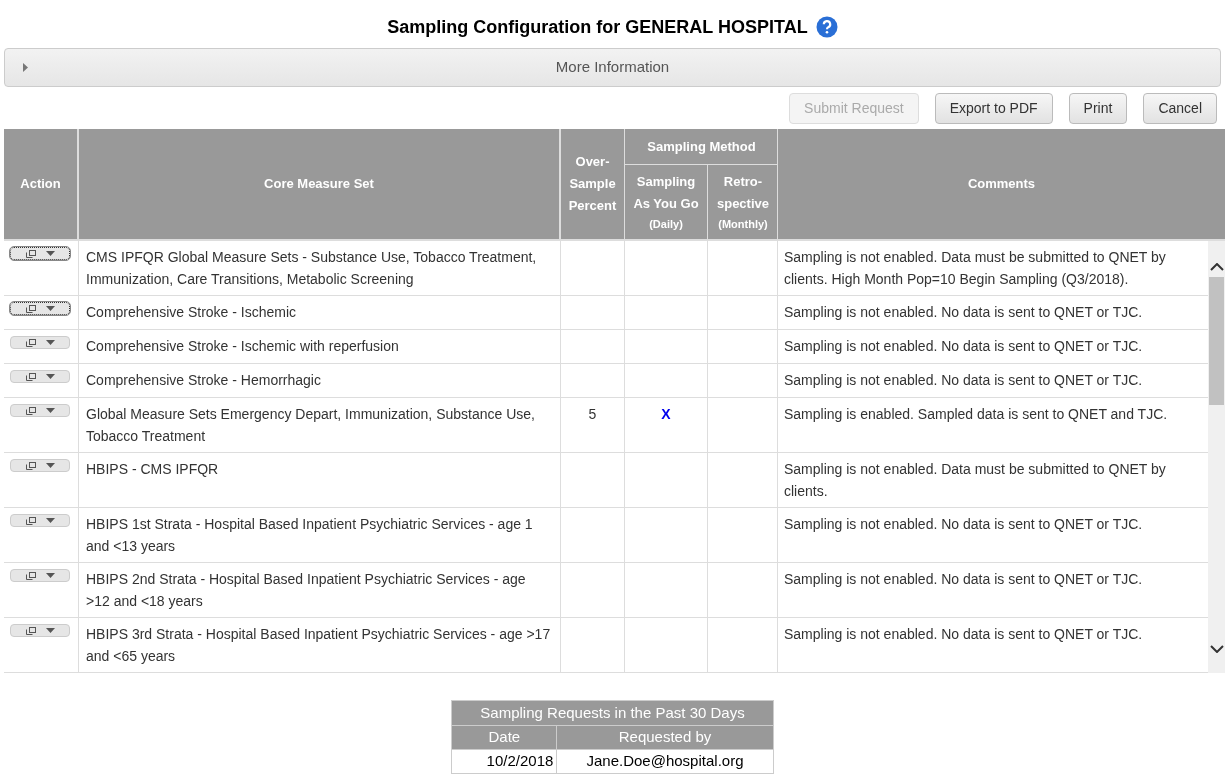  Describe the element at coordinates (1216, 649) in the screenshot. I see `scroll-down-icon` at that location.